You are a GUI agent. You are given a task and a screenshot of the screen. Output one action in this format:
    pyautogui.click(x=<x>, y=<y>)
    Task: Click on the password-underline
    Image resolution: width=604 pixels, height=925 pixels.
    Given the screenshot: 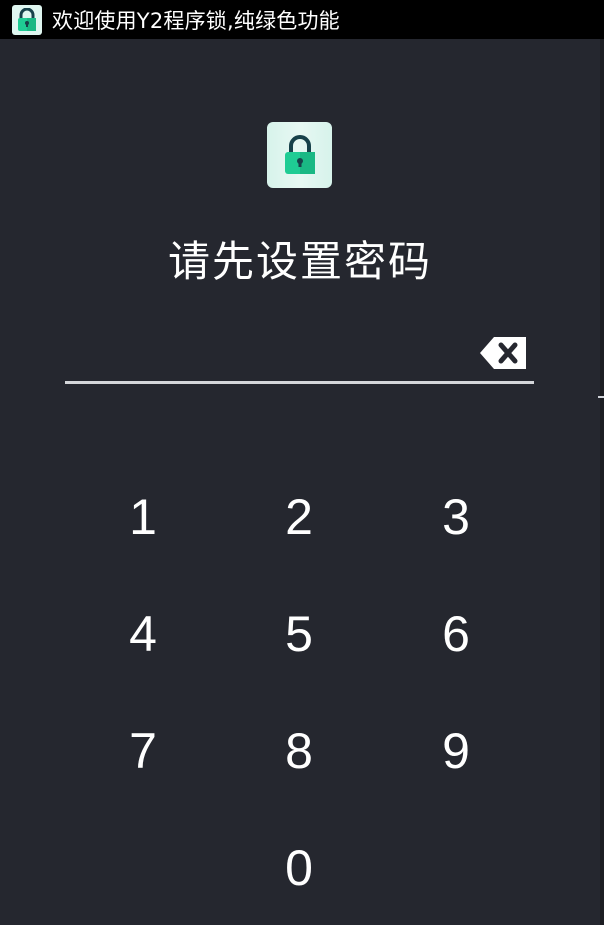 What is the action you would take?
    pyautogui.click(x=299, y=382)
    